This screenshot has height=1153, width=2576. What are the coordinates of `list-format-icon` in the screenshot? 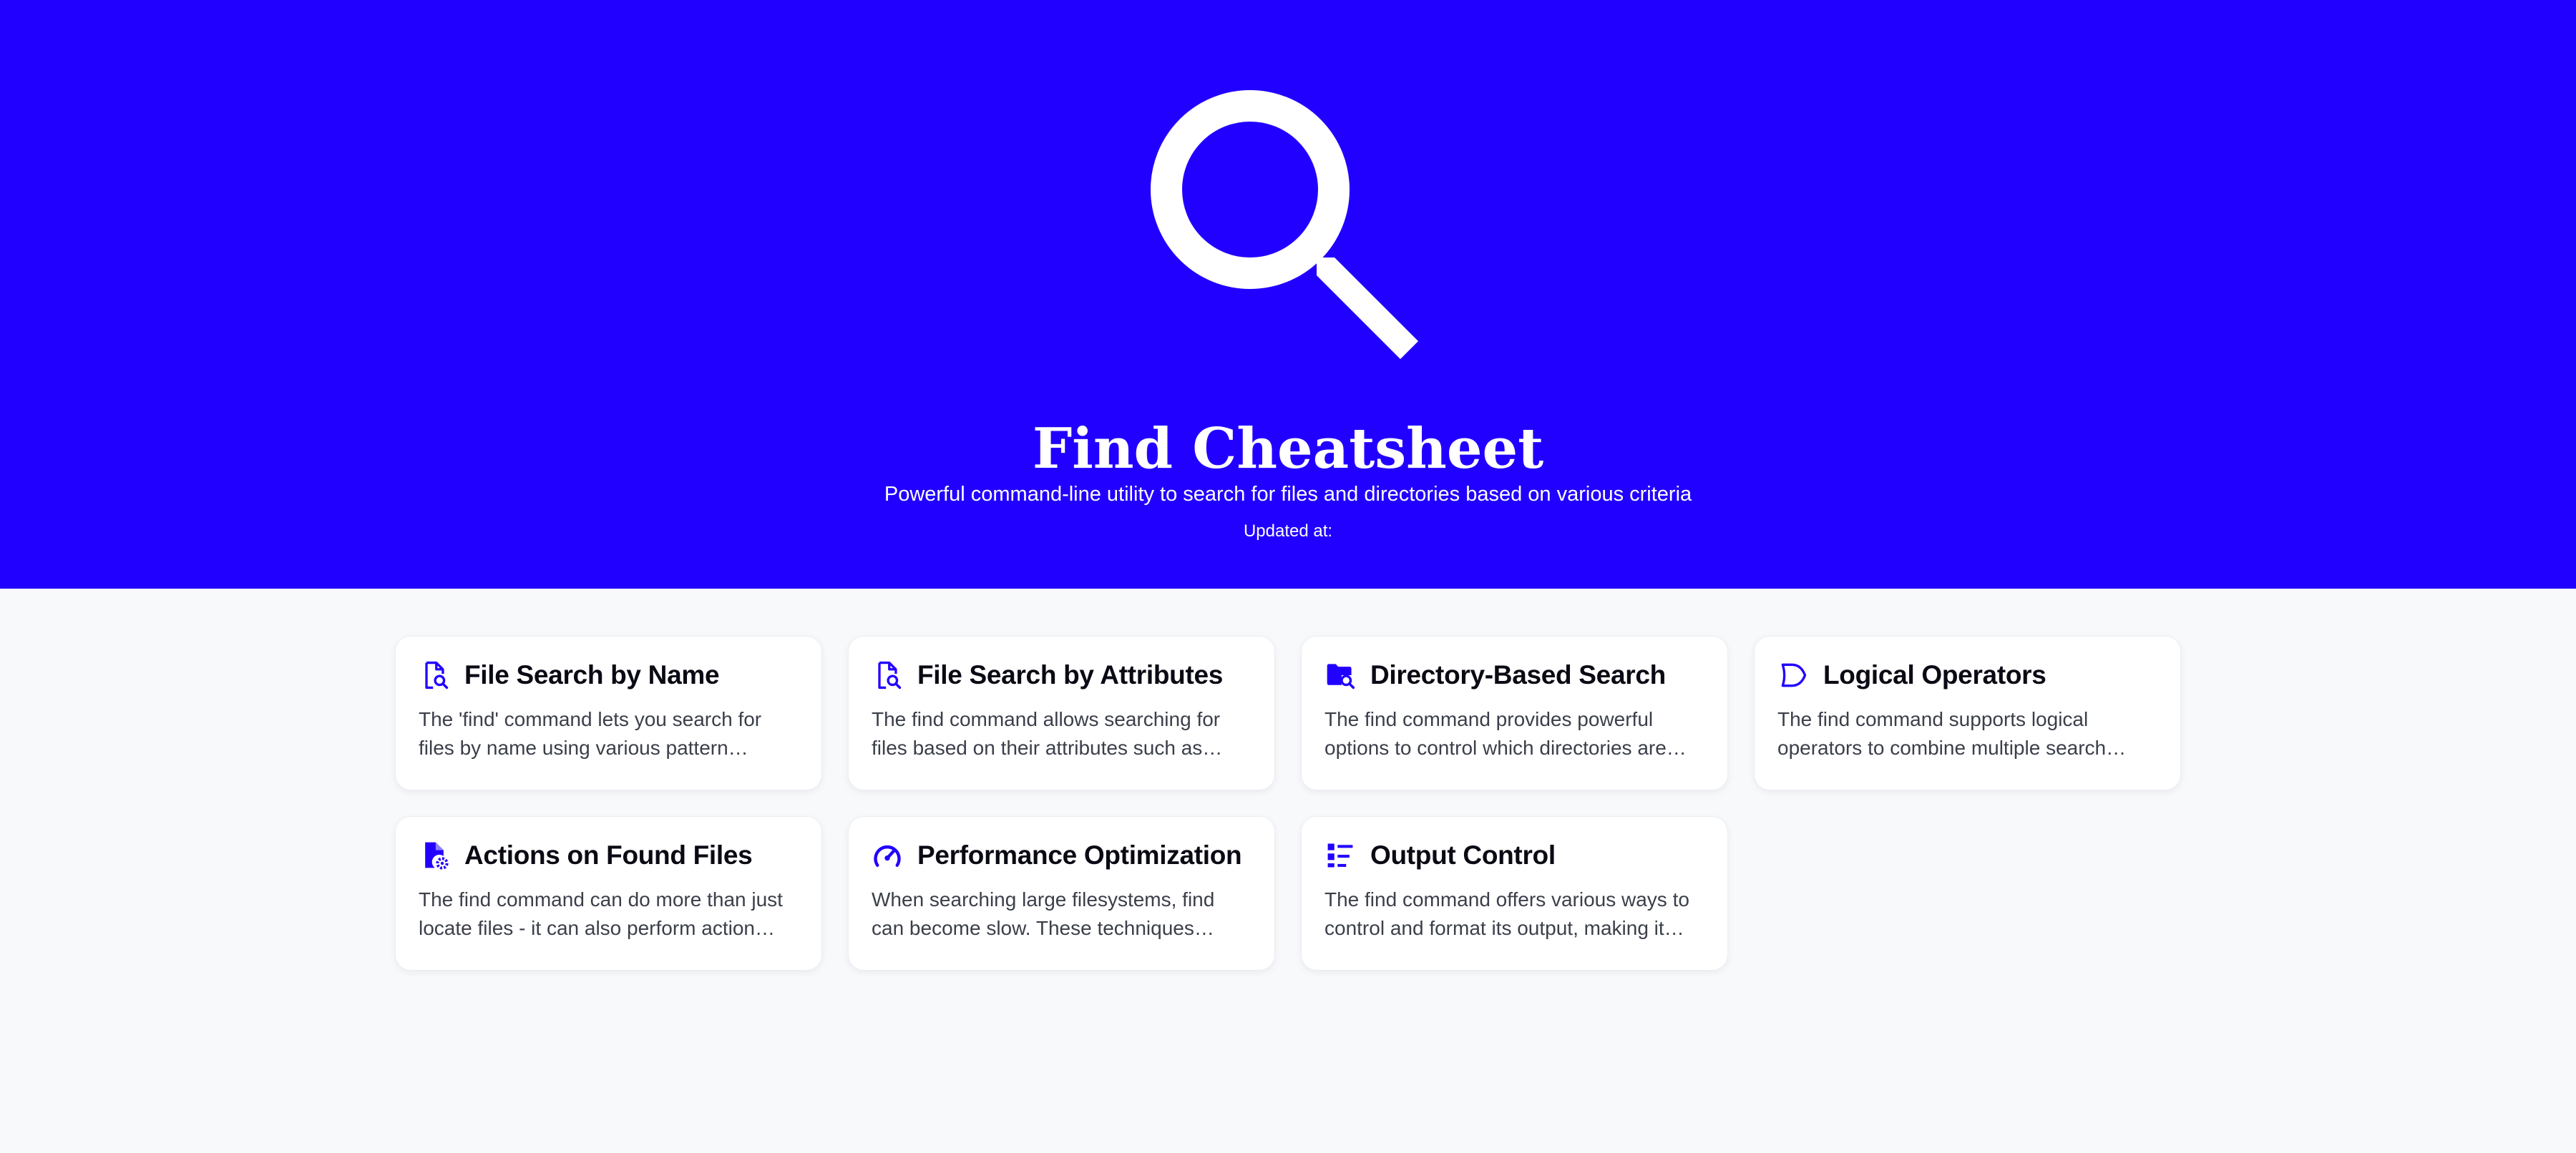 It's located at (1340, 856).